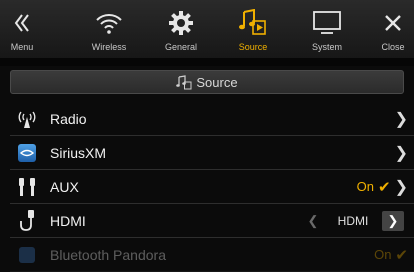  I want to click on close-icon, so click(393, 23).